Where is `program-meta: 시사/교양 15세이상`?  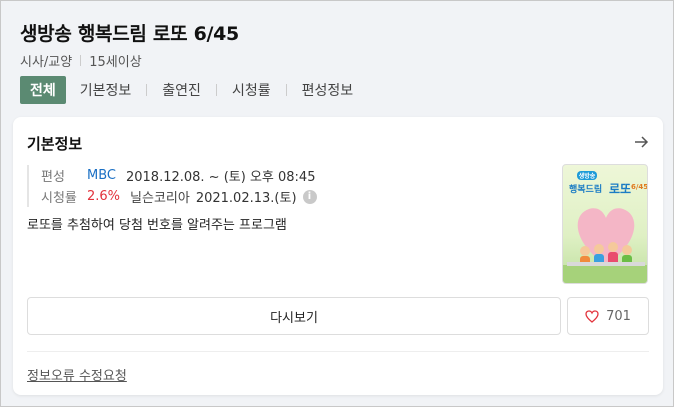 program-meta: 시사/교양 15세이상 is located at coordinates (81, 60).